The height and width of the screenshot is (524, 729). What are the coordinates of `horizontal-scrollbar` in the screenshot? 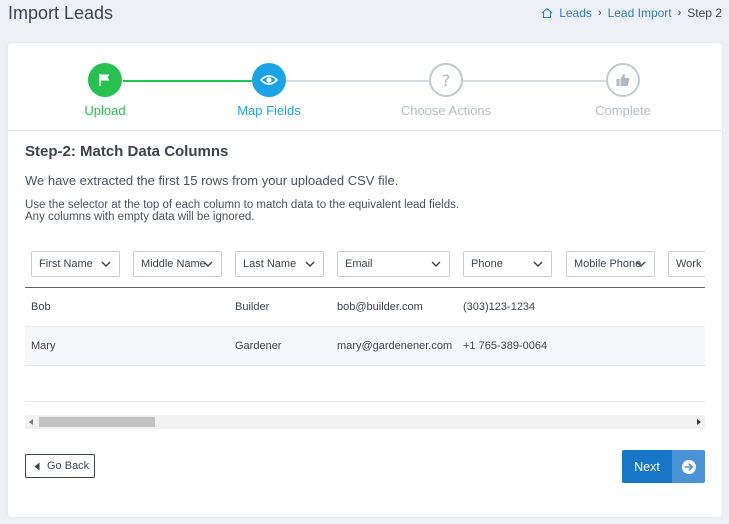 It's located at (365, 422).